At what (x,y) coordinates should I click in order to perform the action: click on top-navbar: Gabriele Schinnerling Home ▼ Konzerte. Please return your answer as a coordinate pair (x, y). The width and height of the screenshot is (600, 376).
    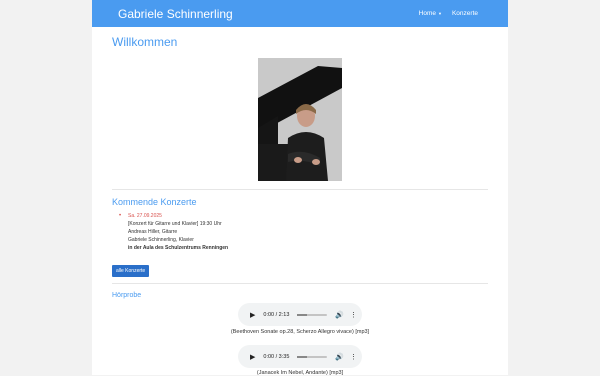
    Looking at the image, I should click on (300, 13).